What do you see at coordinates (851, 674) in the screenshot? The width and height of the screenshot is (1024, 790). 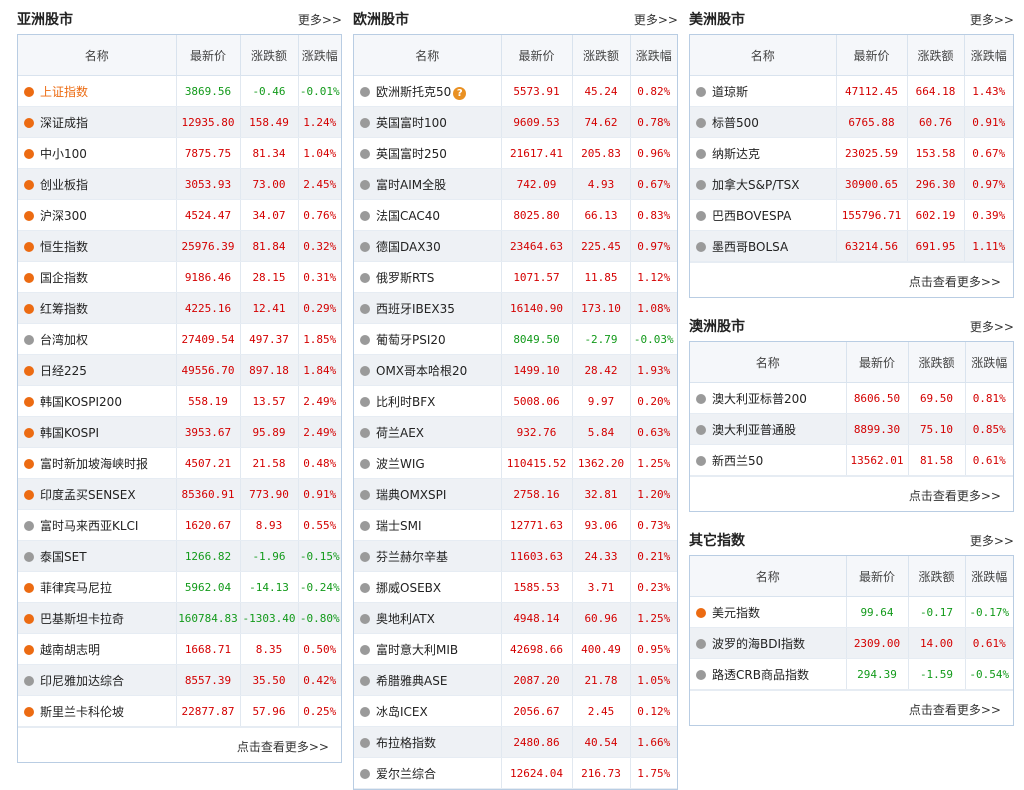 I see `table-row: 路透CRB商品指数 294.39 -1.59 -0.54%` at bounding box center [851, 674].